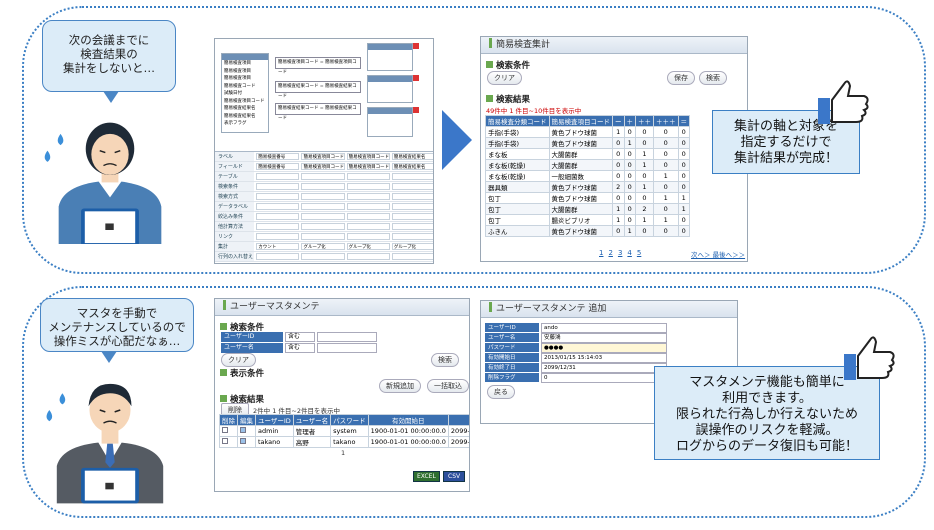 This screenshot has height=530, width=934. I want to click on column-header: ＋＋＋, so click(666, 121).